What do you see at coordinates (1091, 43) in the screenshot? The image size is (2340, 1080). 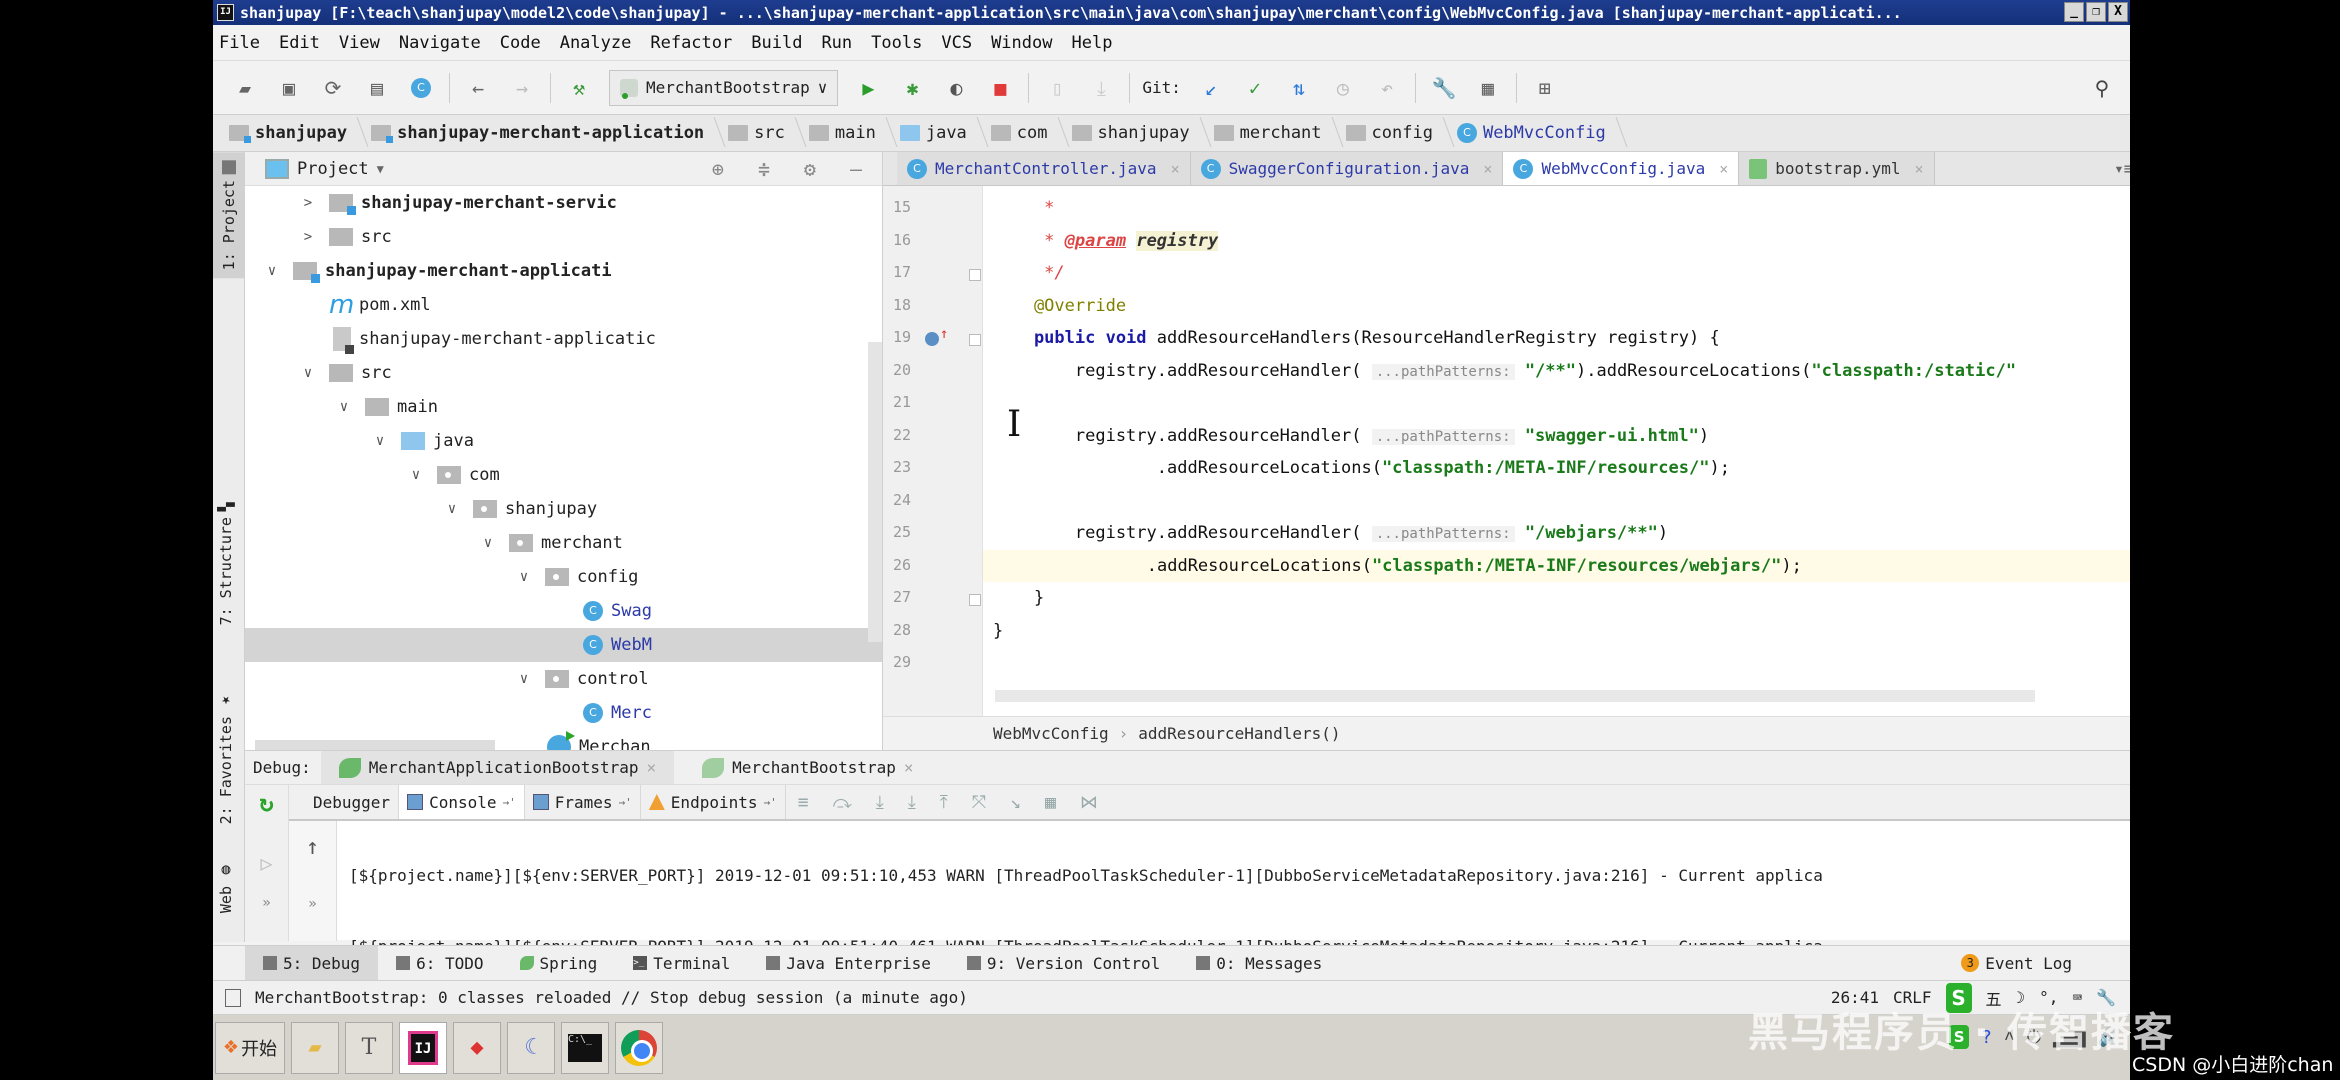 I see `menu-help: Help` at bounding box center [1091, 43].